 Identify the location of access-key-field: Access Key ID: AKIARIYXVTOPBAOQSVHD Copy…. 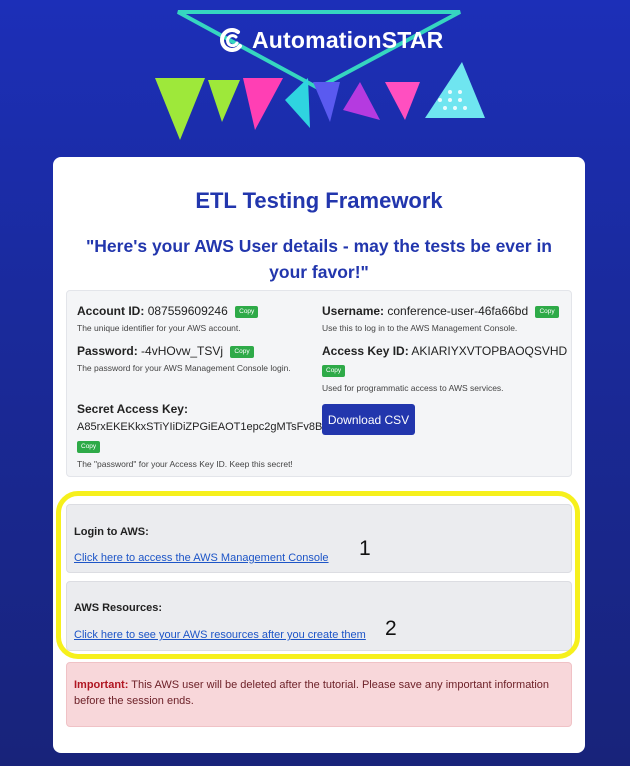
(444, 368).